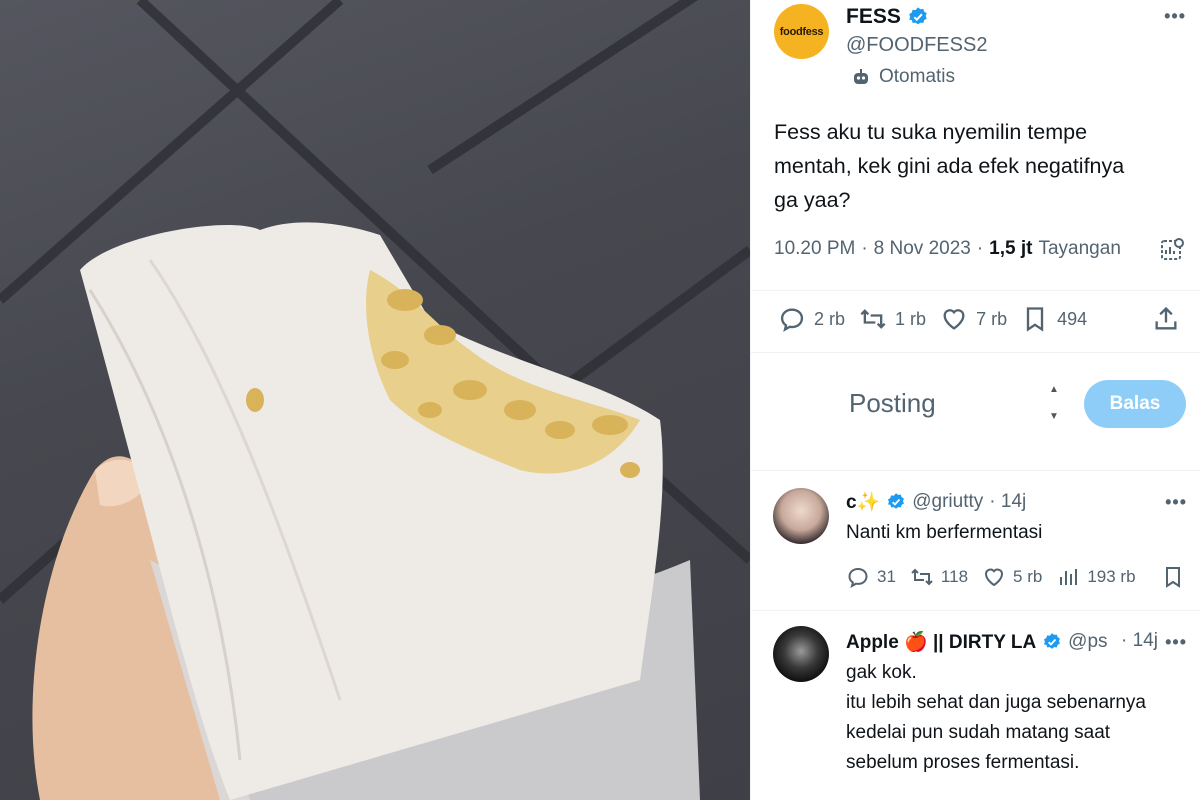 This screenshot has height=800, width=1200. I want to click on views-count: 1,5 jt, so click(1011, 248).